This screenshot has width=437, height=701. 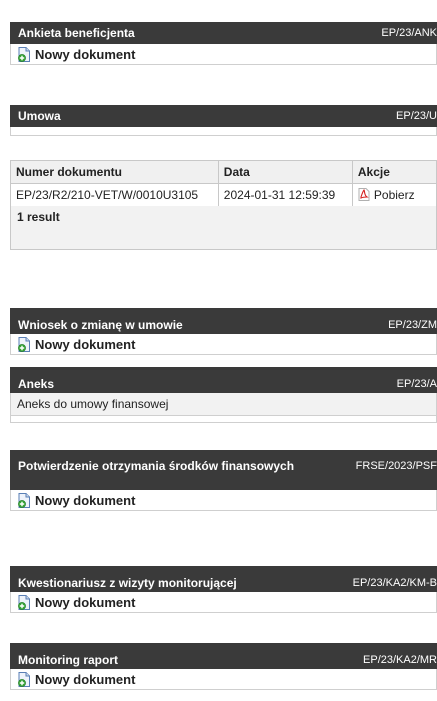 I want to click on cell-actions: Pobierz, so click(x=394, y=194).